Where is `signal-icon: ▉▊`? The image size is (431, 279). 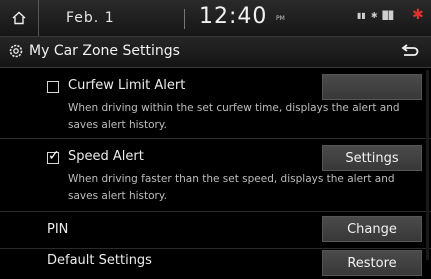 signal-icon: ▉▊ is located at coordinates (388, 15).